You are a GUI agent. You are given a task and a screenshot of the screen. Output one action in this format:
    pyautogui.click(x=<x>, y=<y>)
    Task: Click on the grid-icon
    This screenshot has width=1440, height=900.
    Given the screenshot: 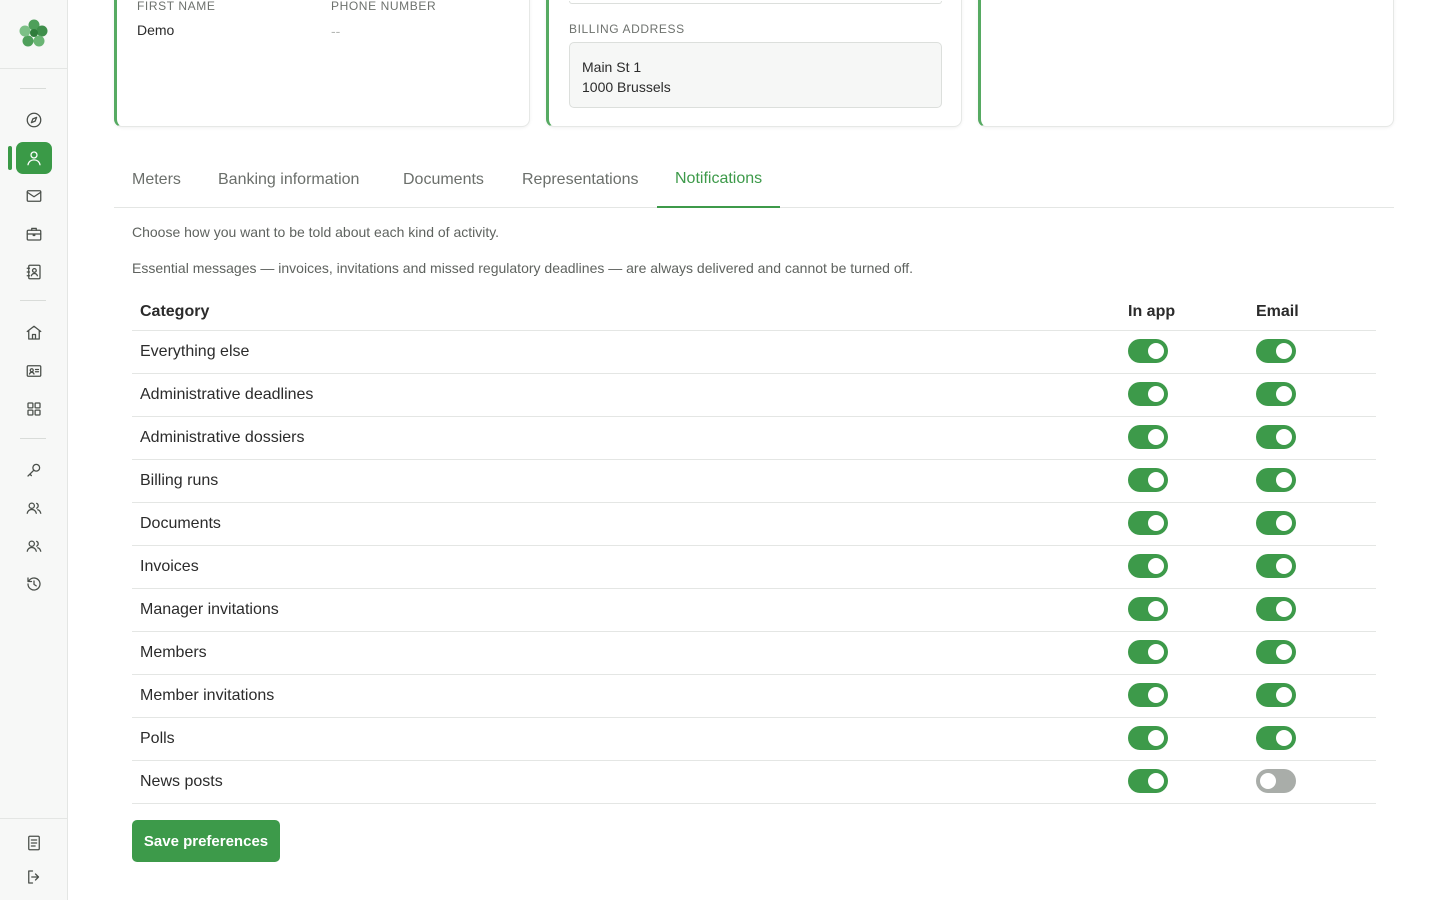 What is the action you would take?
    pyautogui.click(x=34, y=409)
    